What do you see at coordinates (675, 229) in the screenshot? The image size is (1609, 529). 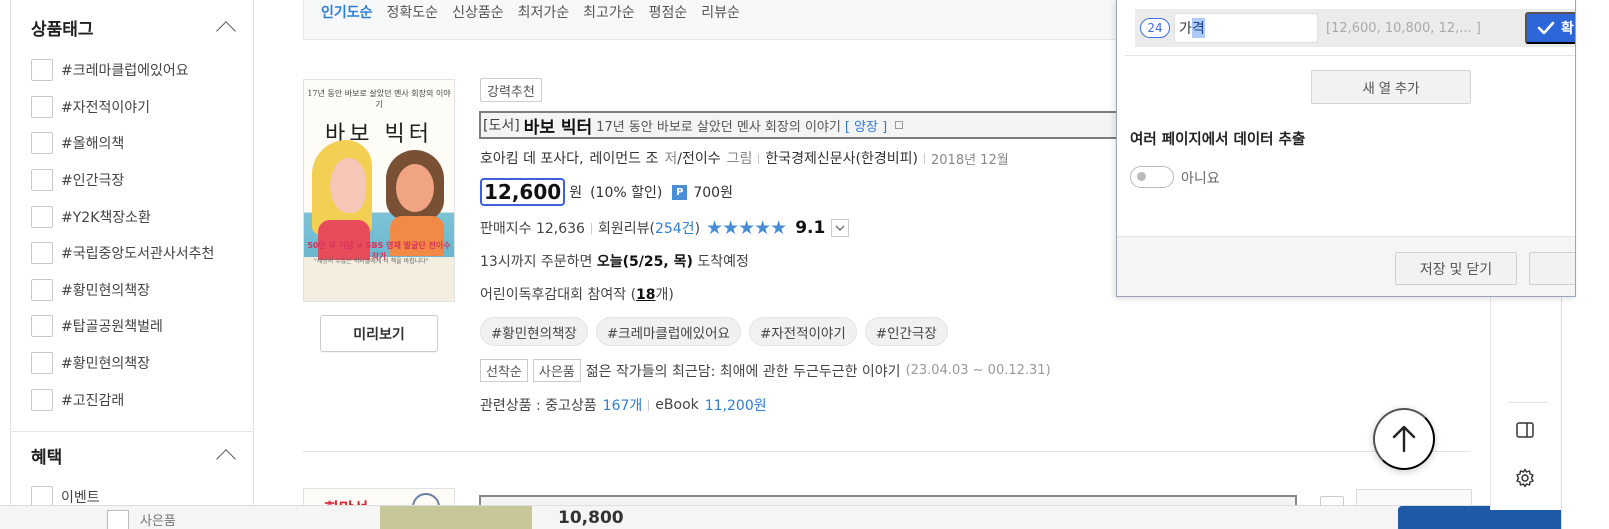 I see `review-count-link: 254건` at bounding box center [675, 229].